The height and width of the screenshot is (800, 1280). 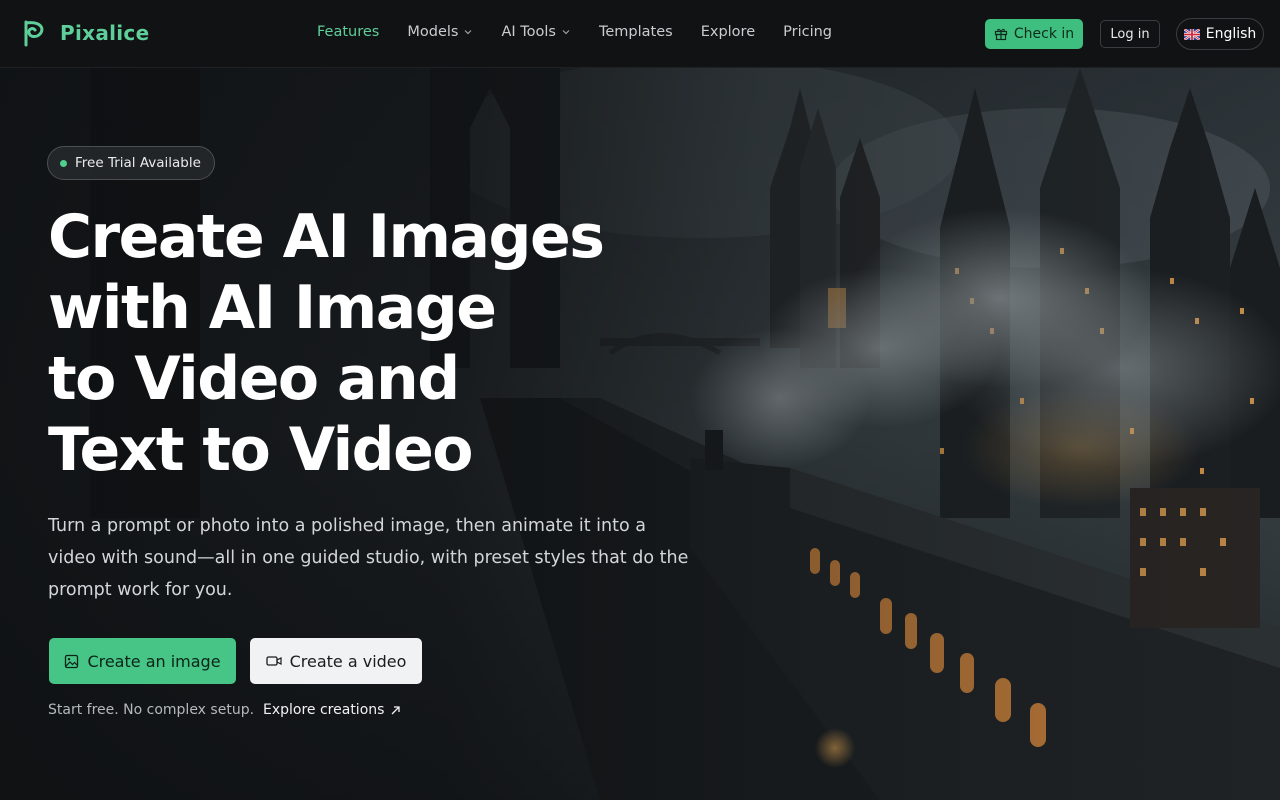 What do you see at coordinates (528, 32) in the screenshot?
I see `nav-item-label: AI Tools` at bounding box center [528, 32].